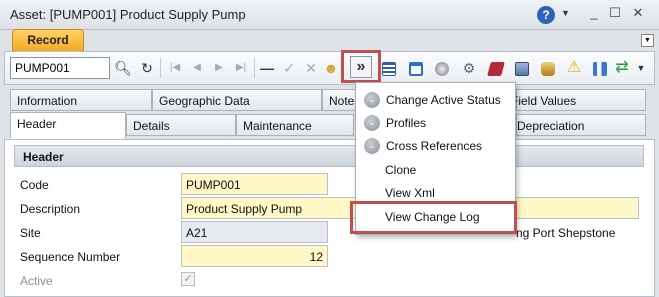 The height and width of the screenshot is (297, 659). Describe the element at coordinates (50, 209) in the screenshot. I see `description-label: Description` at that location.